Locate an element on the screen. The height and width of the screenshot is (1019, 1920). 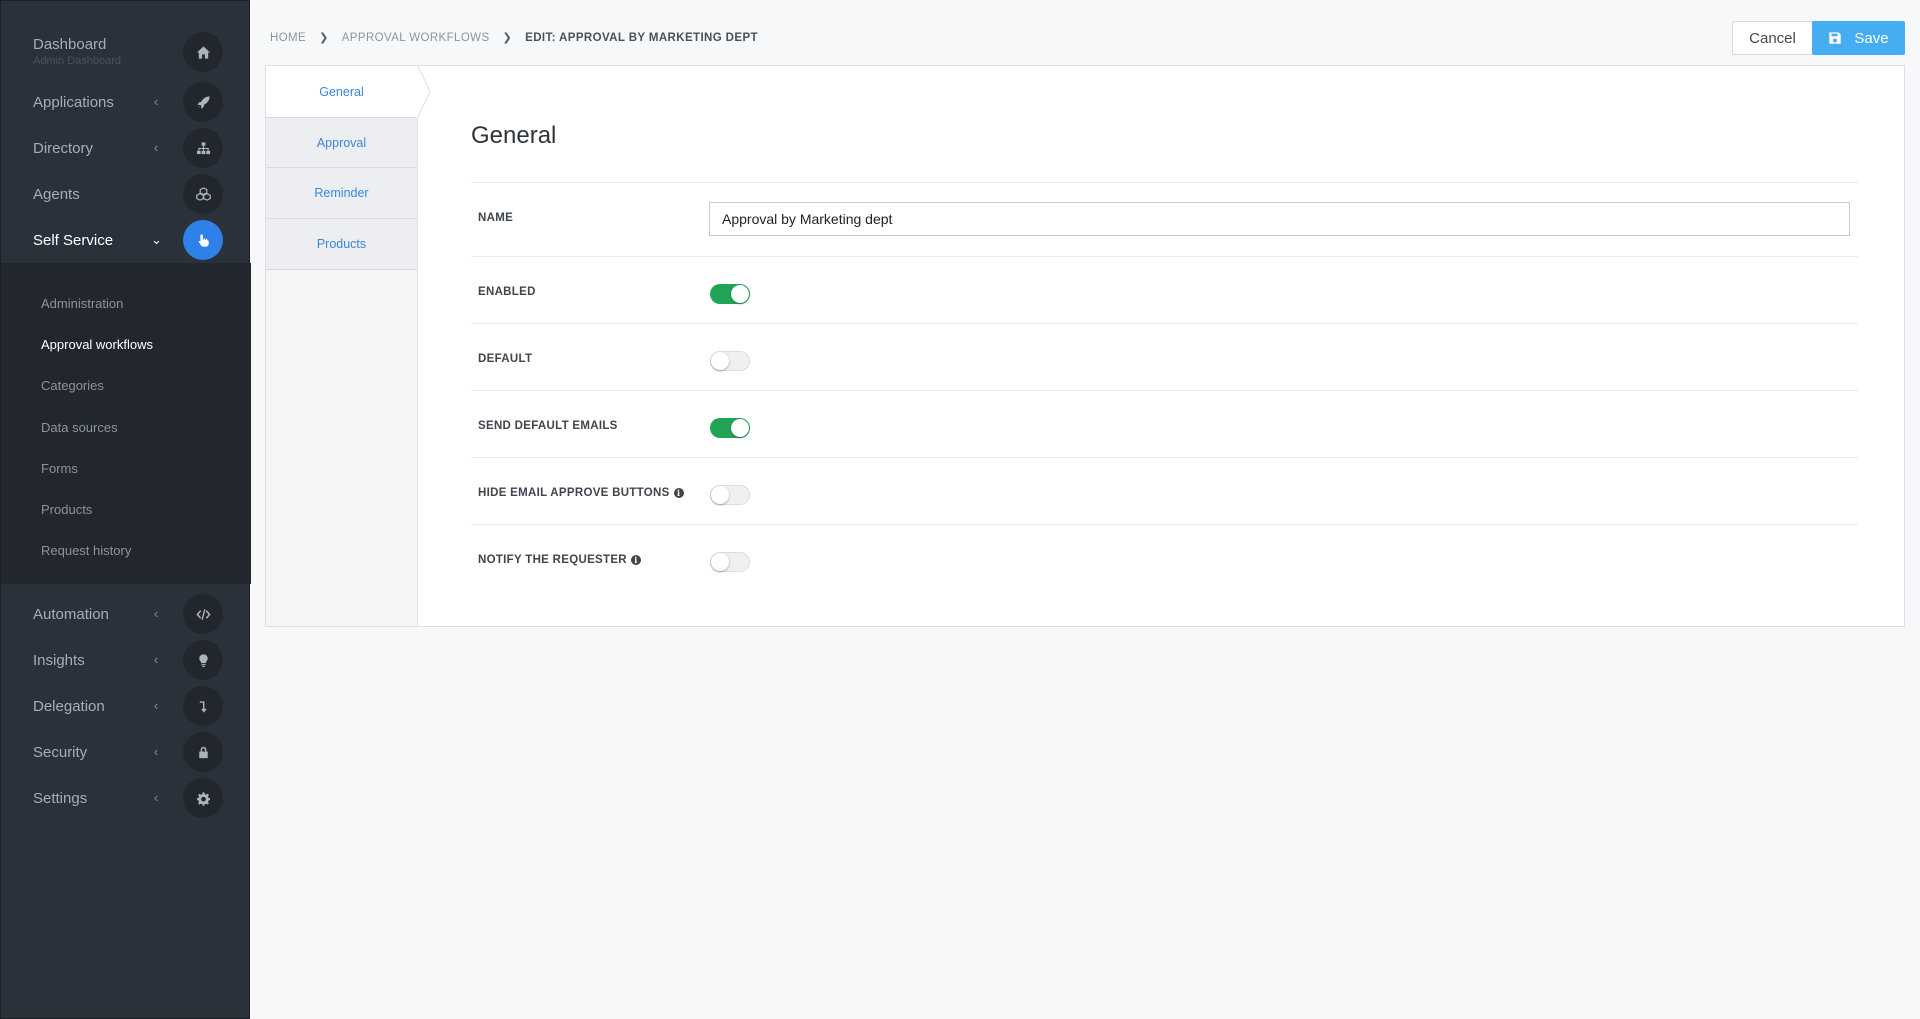
sidebar-item-applications: Applications ‹ is located at coordinates (126, 102).